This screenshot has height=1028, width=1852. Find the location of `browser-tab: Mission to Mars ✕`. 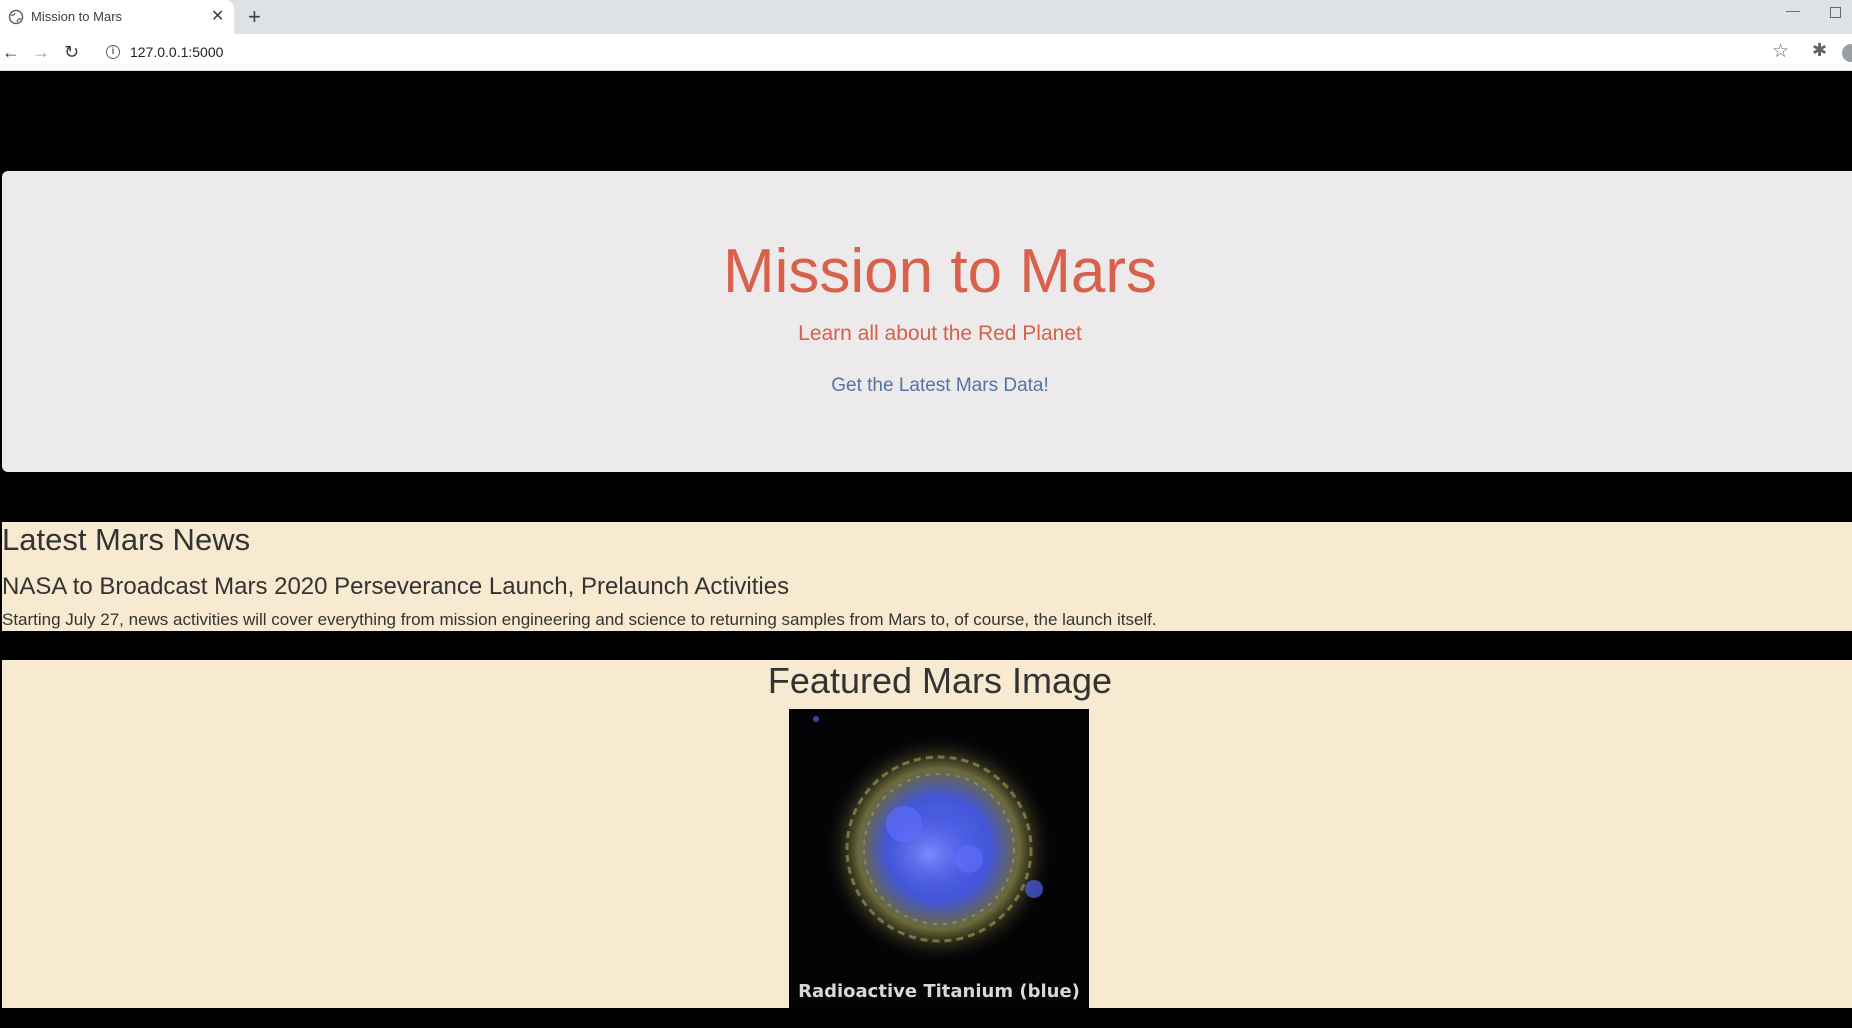

browser-tab: Mission to Mars ✕ is located at coordinates (117, 17).